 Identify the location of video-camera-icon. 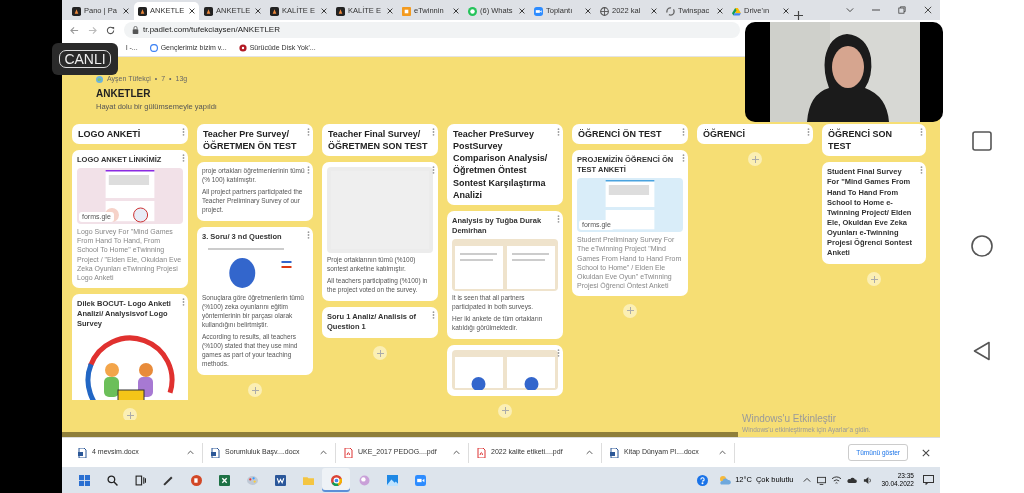
(420, 480).